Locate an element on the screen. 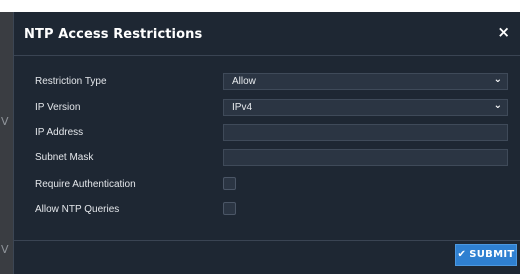 The height and width of the screenshot is (274, 520). page-top-strip is located at coordinates (260, 6).